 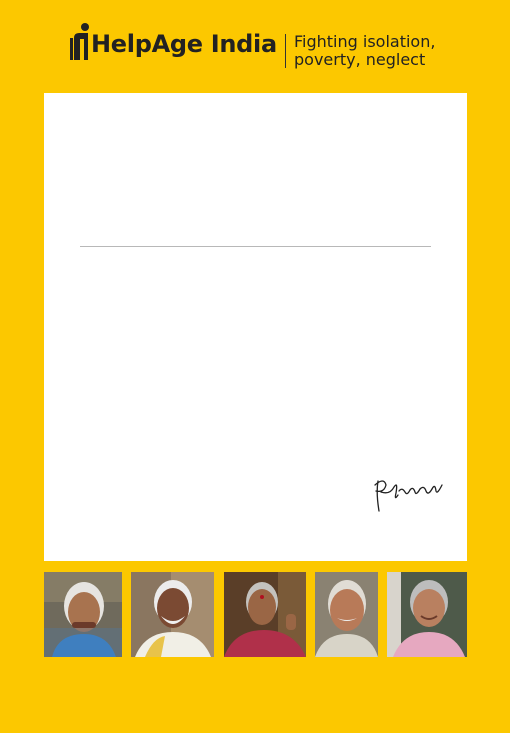 I want to click on tagline-line-1: Fighting isolation,, so click(x=365, y=41).